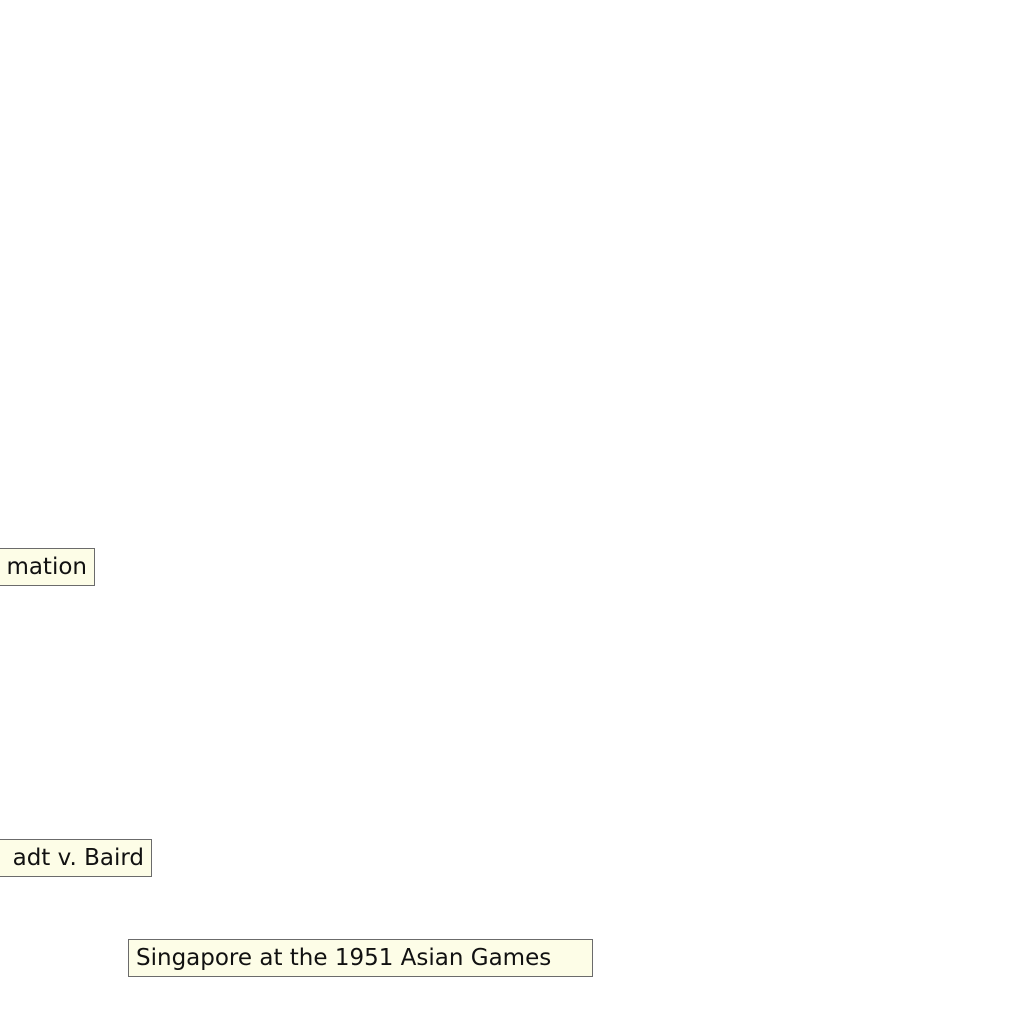 Image resolution: width=1024 pixels, height=1024 pixels. Describe the element at coordinates (76, 858) in the screenshot. I see `tooltip-label-2: adt v. Baird` at that location.